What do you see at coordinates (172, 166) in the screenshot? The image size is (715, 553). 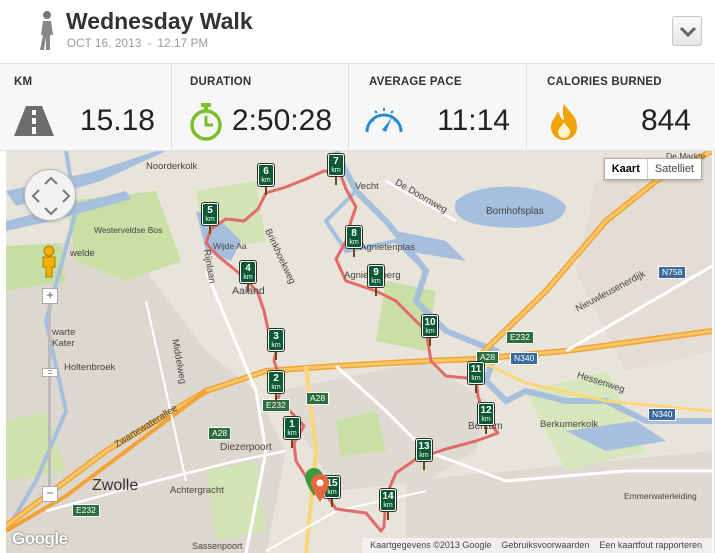 I see `place-label: Noorderkolk` at bounding box center [172, 166].